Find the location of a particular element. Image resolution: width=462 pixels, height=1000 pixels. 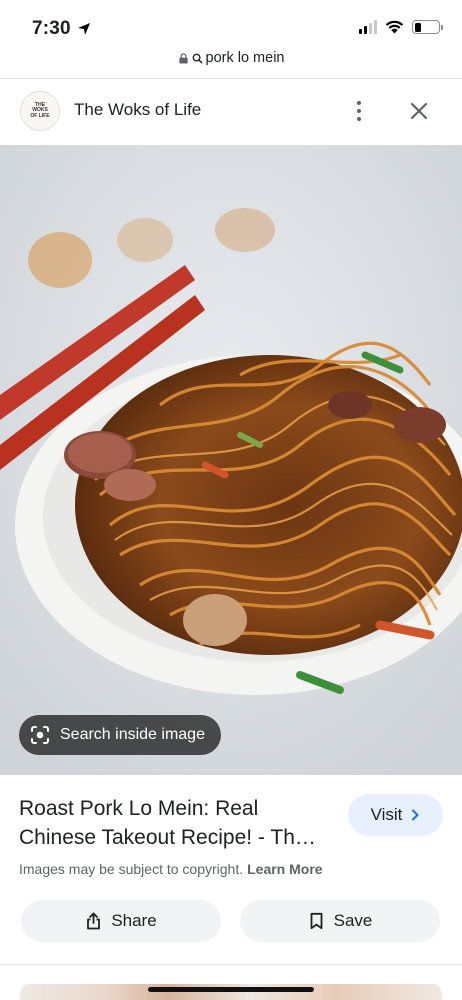

home-indicator is located at coordinates (231, 989).